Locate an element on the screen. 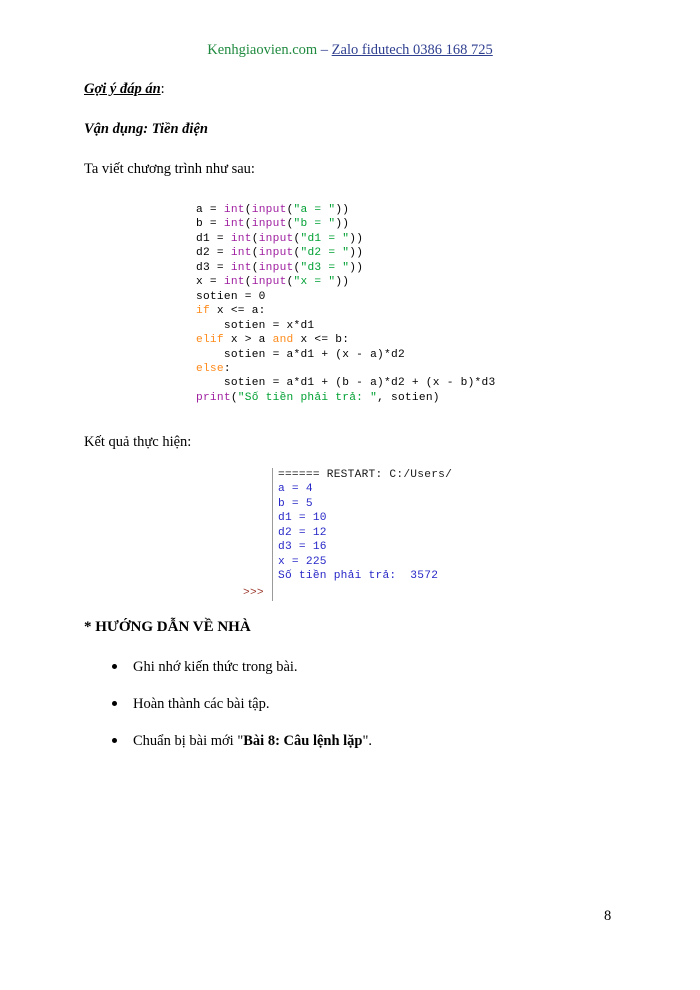 This screenshot has width=700, height=990. code-keyword: elif is located at coordinates (210, 340).